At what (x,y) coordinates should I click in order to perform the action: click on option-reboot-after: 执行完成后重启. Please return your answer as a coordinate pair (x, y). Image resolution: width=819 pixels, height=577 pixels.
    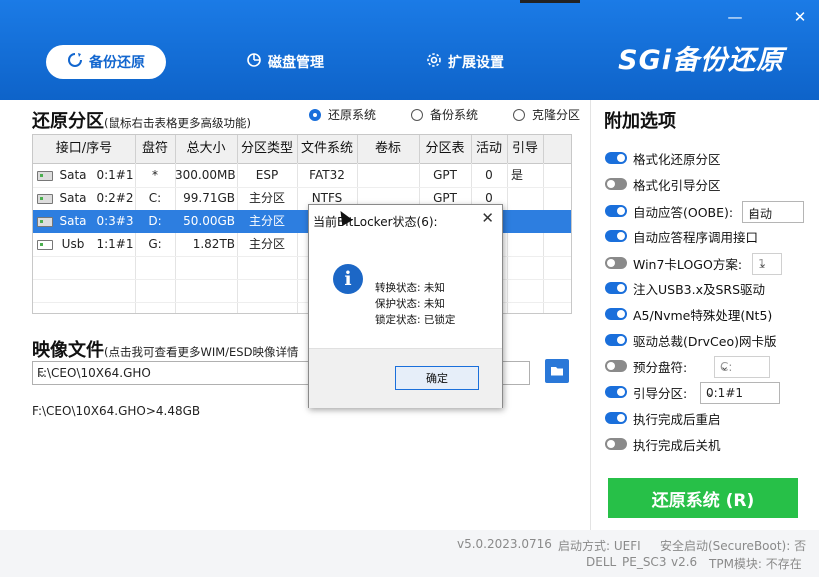
    Looking at the image, I should click on (663, 418).